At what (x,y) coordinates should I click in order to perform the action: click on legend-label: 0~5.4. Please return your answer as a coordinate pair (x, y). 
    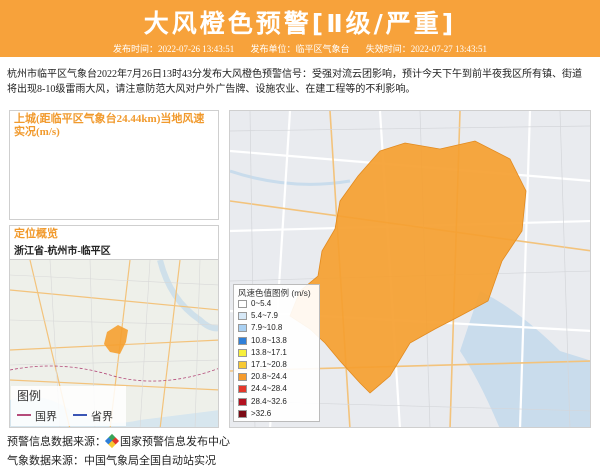
    Looking at the image, I should click on (261, 303).